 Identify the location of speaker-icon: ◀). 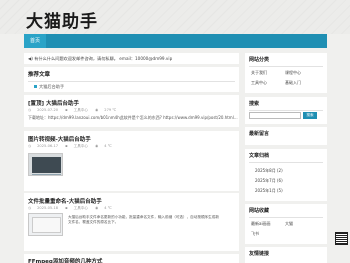
(30, 58).